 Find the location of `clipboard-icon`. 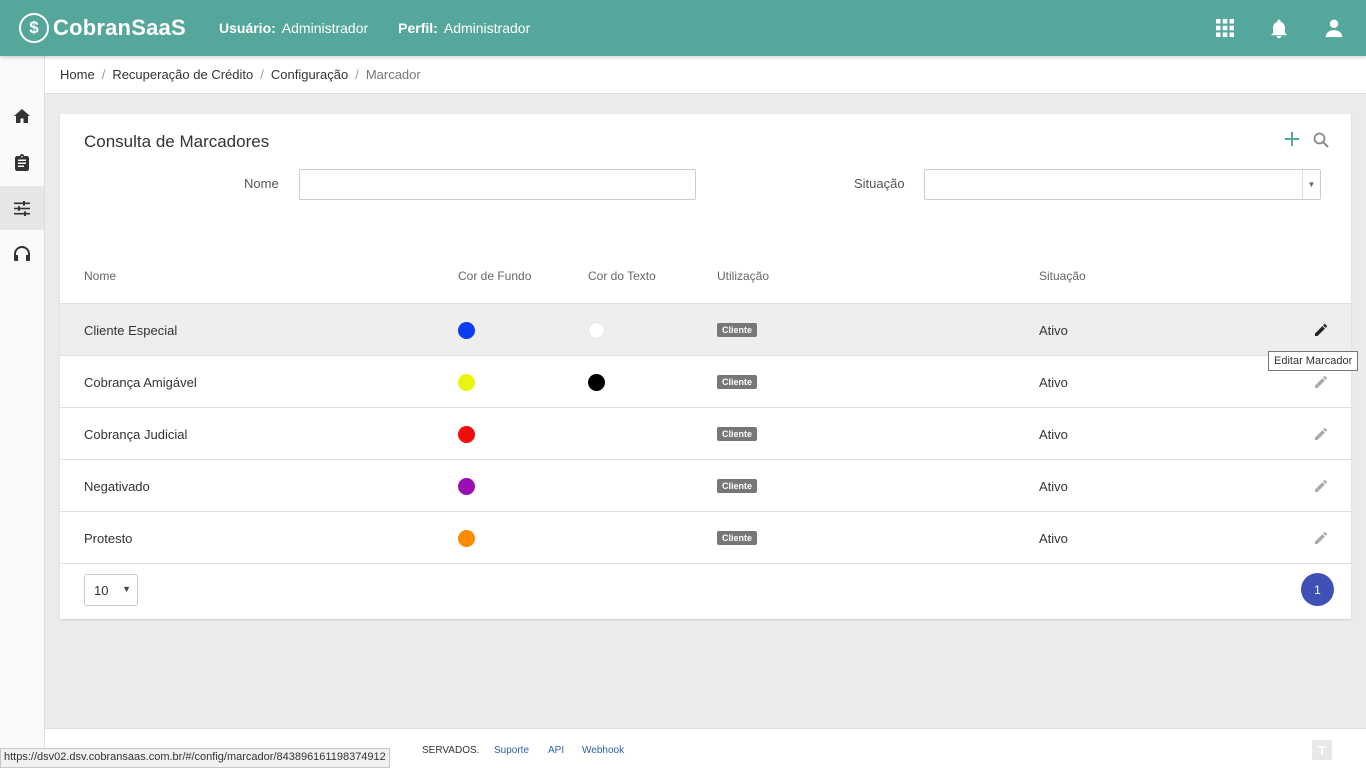

clipboard-icon is located at coordinates (22, 162).